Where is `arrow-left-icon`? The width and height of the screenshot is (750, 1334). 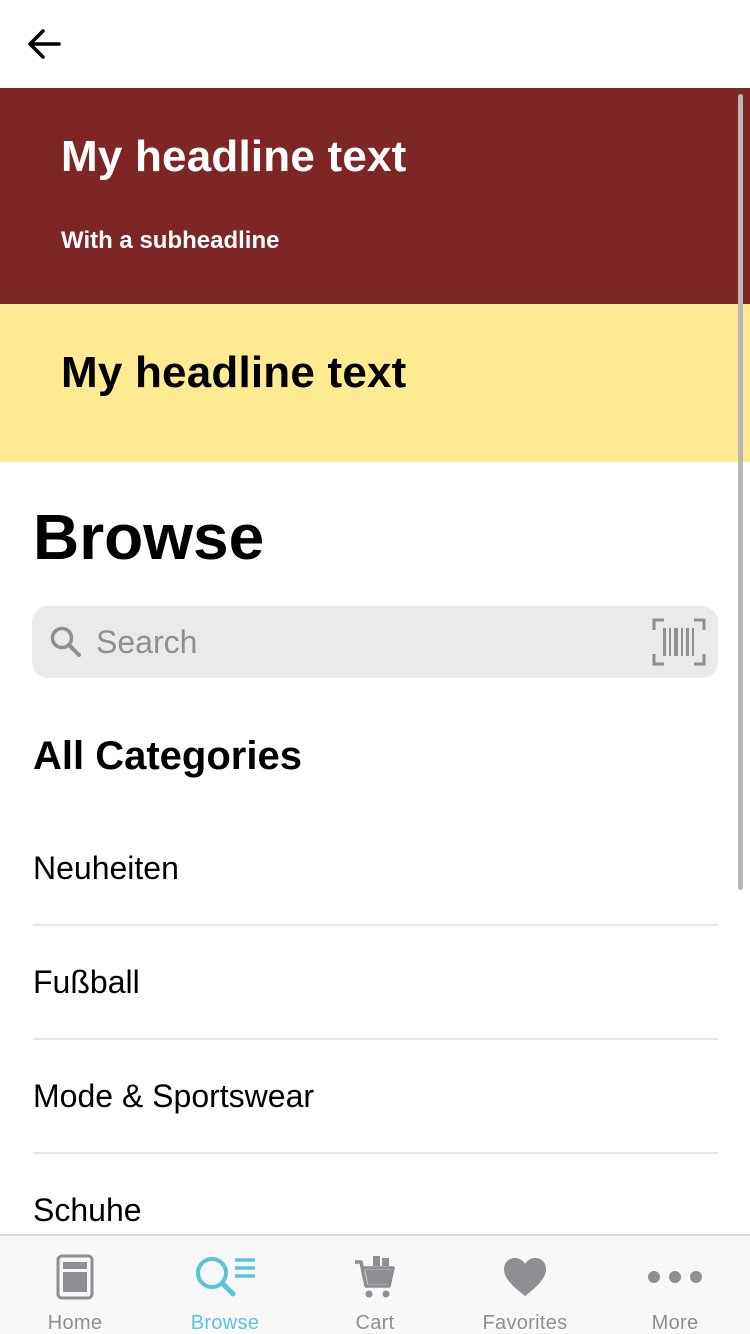
arrow-left-icon is located at coordinates (44, 44).